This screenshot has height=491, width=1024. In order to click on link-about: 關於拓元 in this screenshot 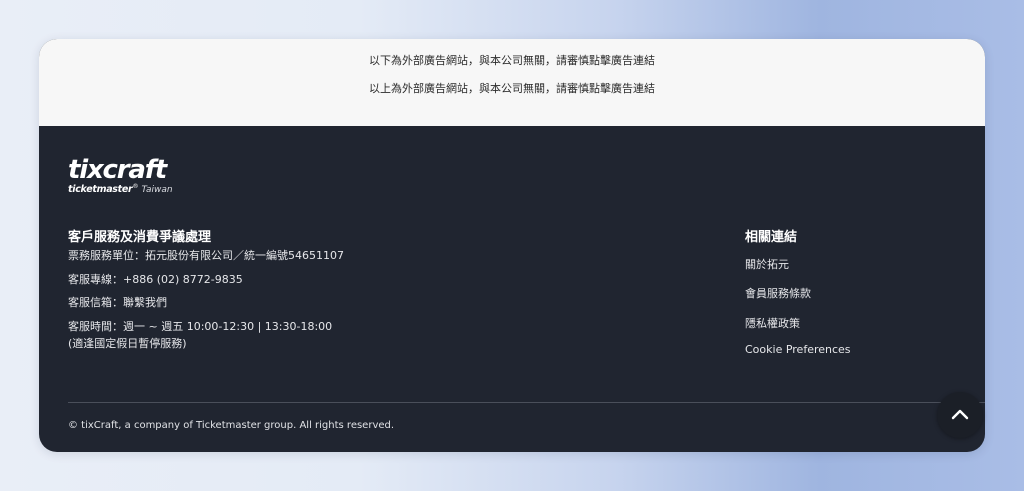, I will do `click(767, 264)`.